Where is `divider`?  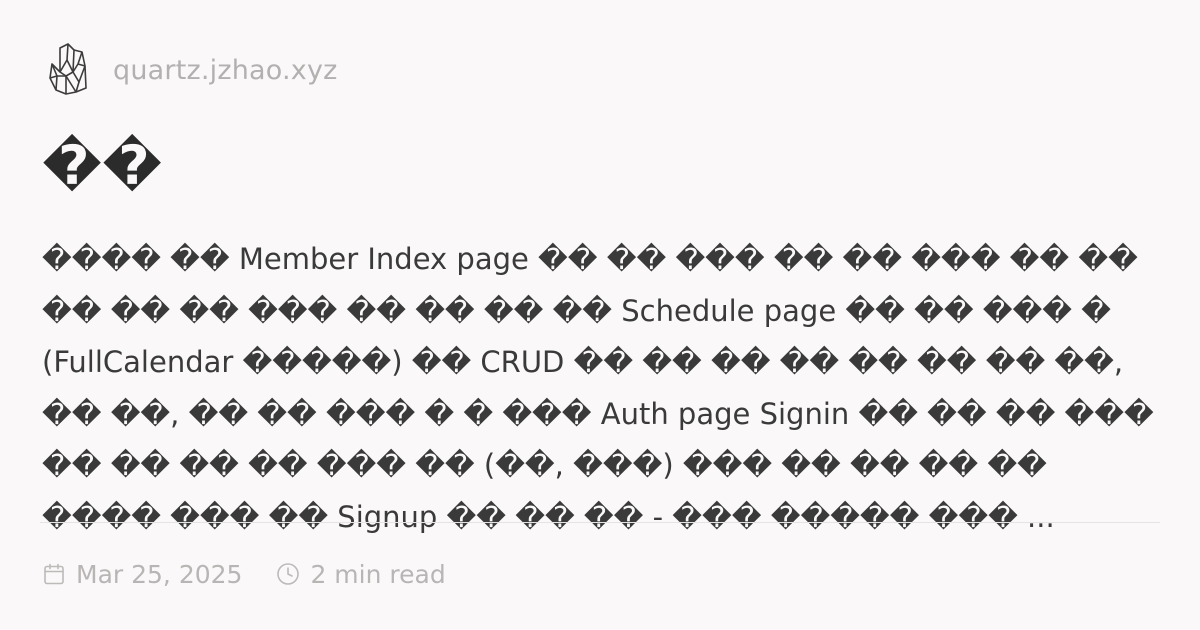 divider is located at coordinates (600, 522).